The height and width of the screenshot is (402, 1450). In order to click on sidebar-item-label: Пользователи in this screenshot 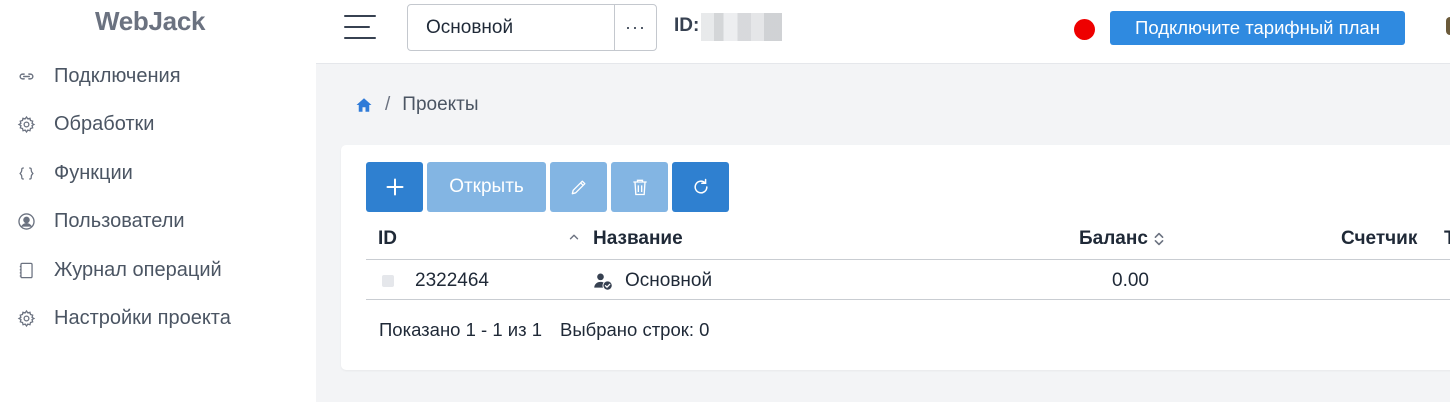, I will do `click(119, 221)`.